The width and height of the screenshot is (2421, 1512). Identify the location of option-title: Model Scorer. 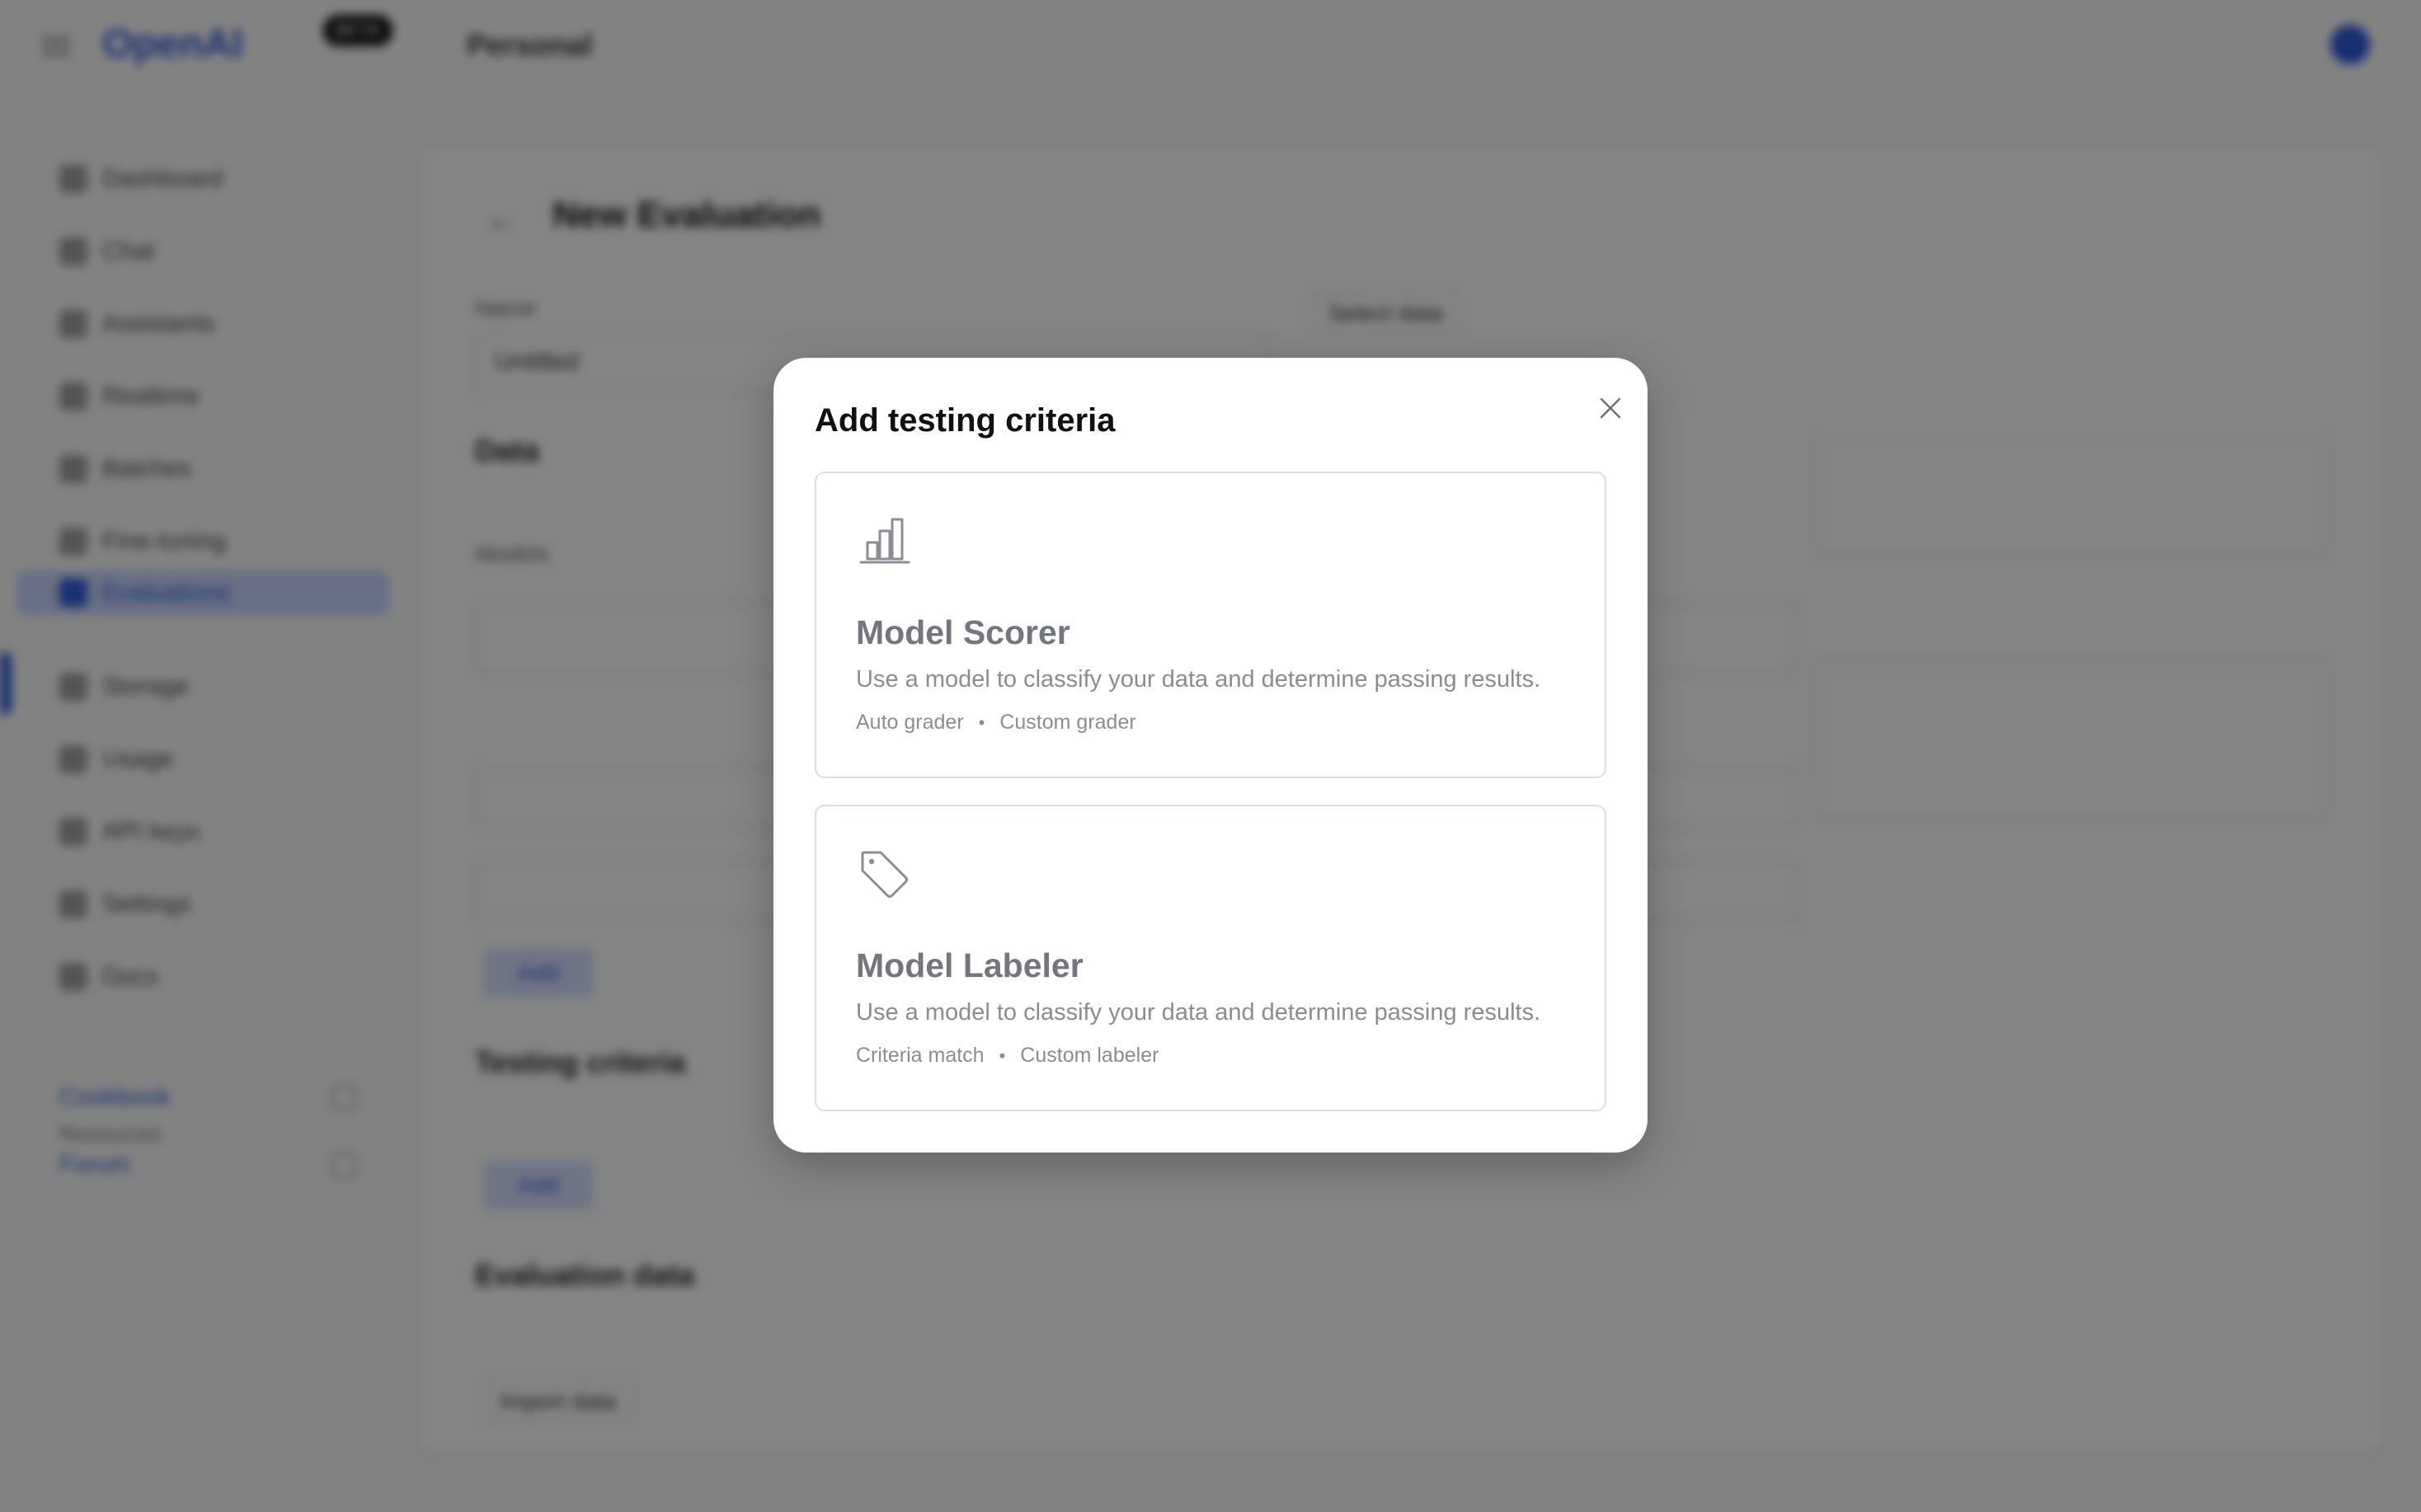
(963, 632).